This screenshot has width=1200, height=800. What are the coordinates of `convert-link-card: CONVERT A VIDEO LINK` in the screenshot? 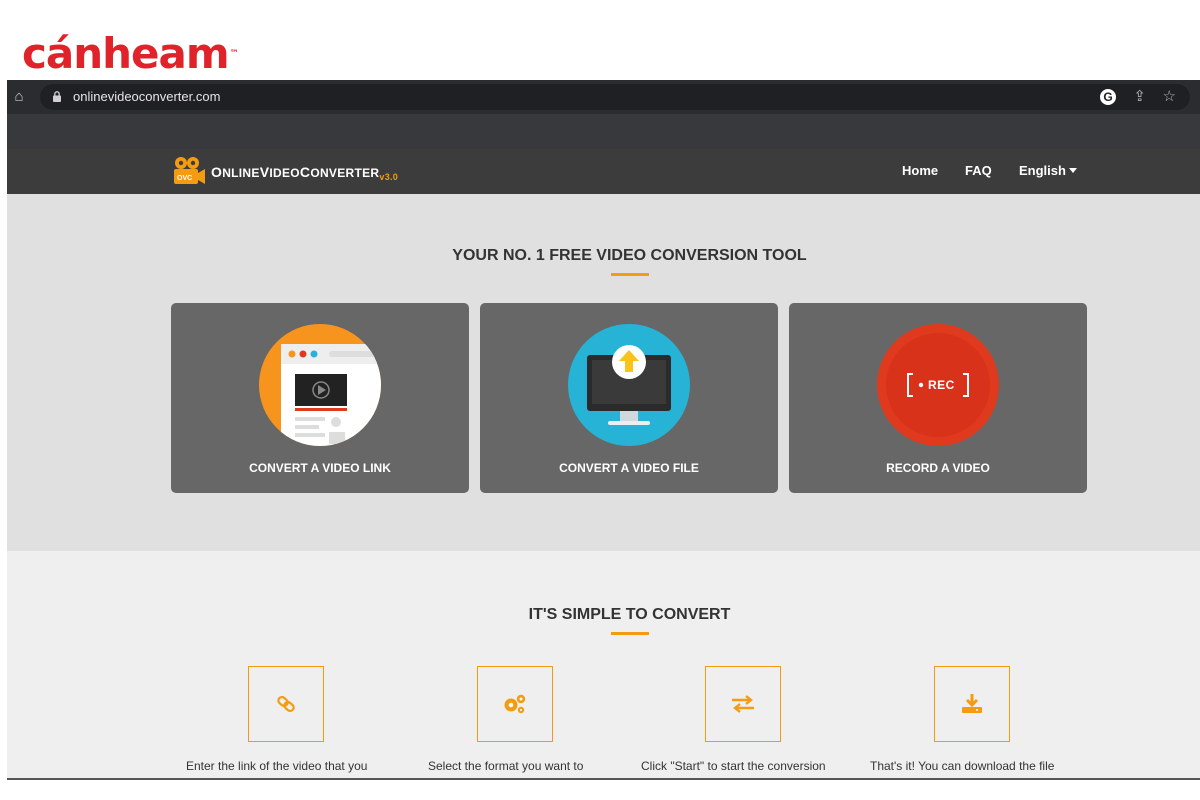 It's located at (320, 398).